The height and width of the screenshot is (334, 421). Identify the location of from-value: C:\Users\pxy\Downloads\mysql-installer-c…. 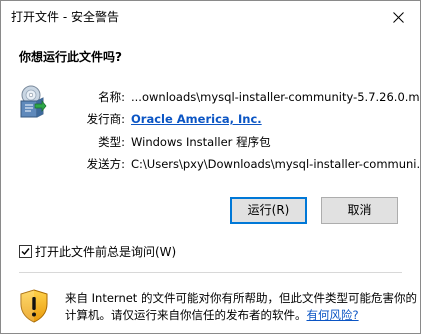
(276, 164).